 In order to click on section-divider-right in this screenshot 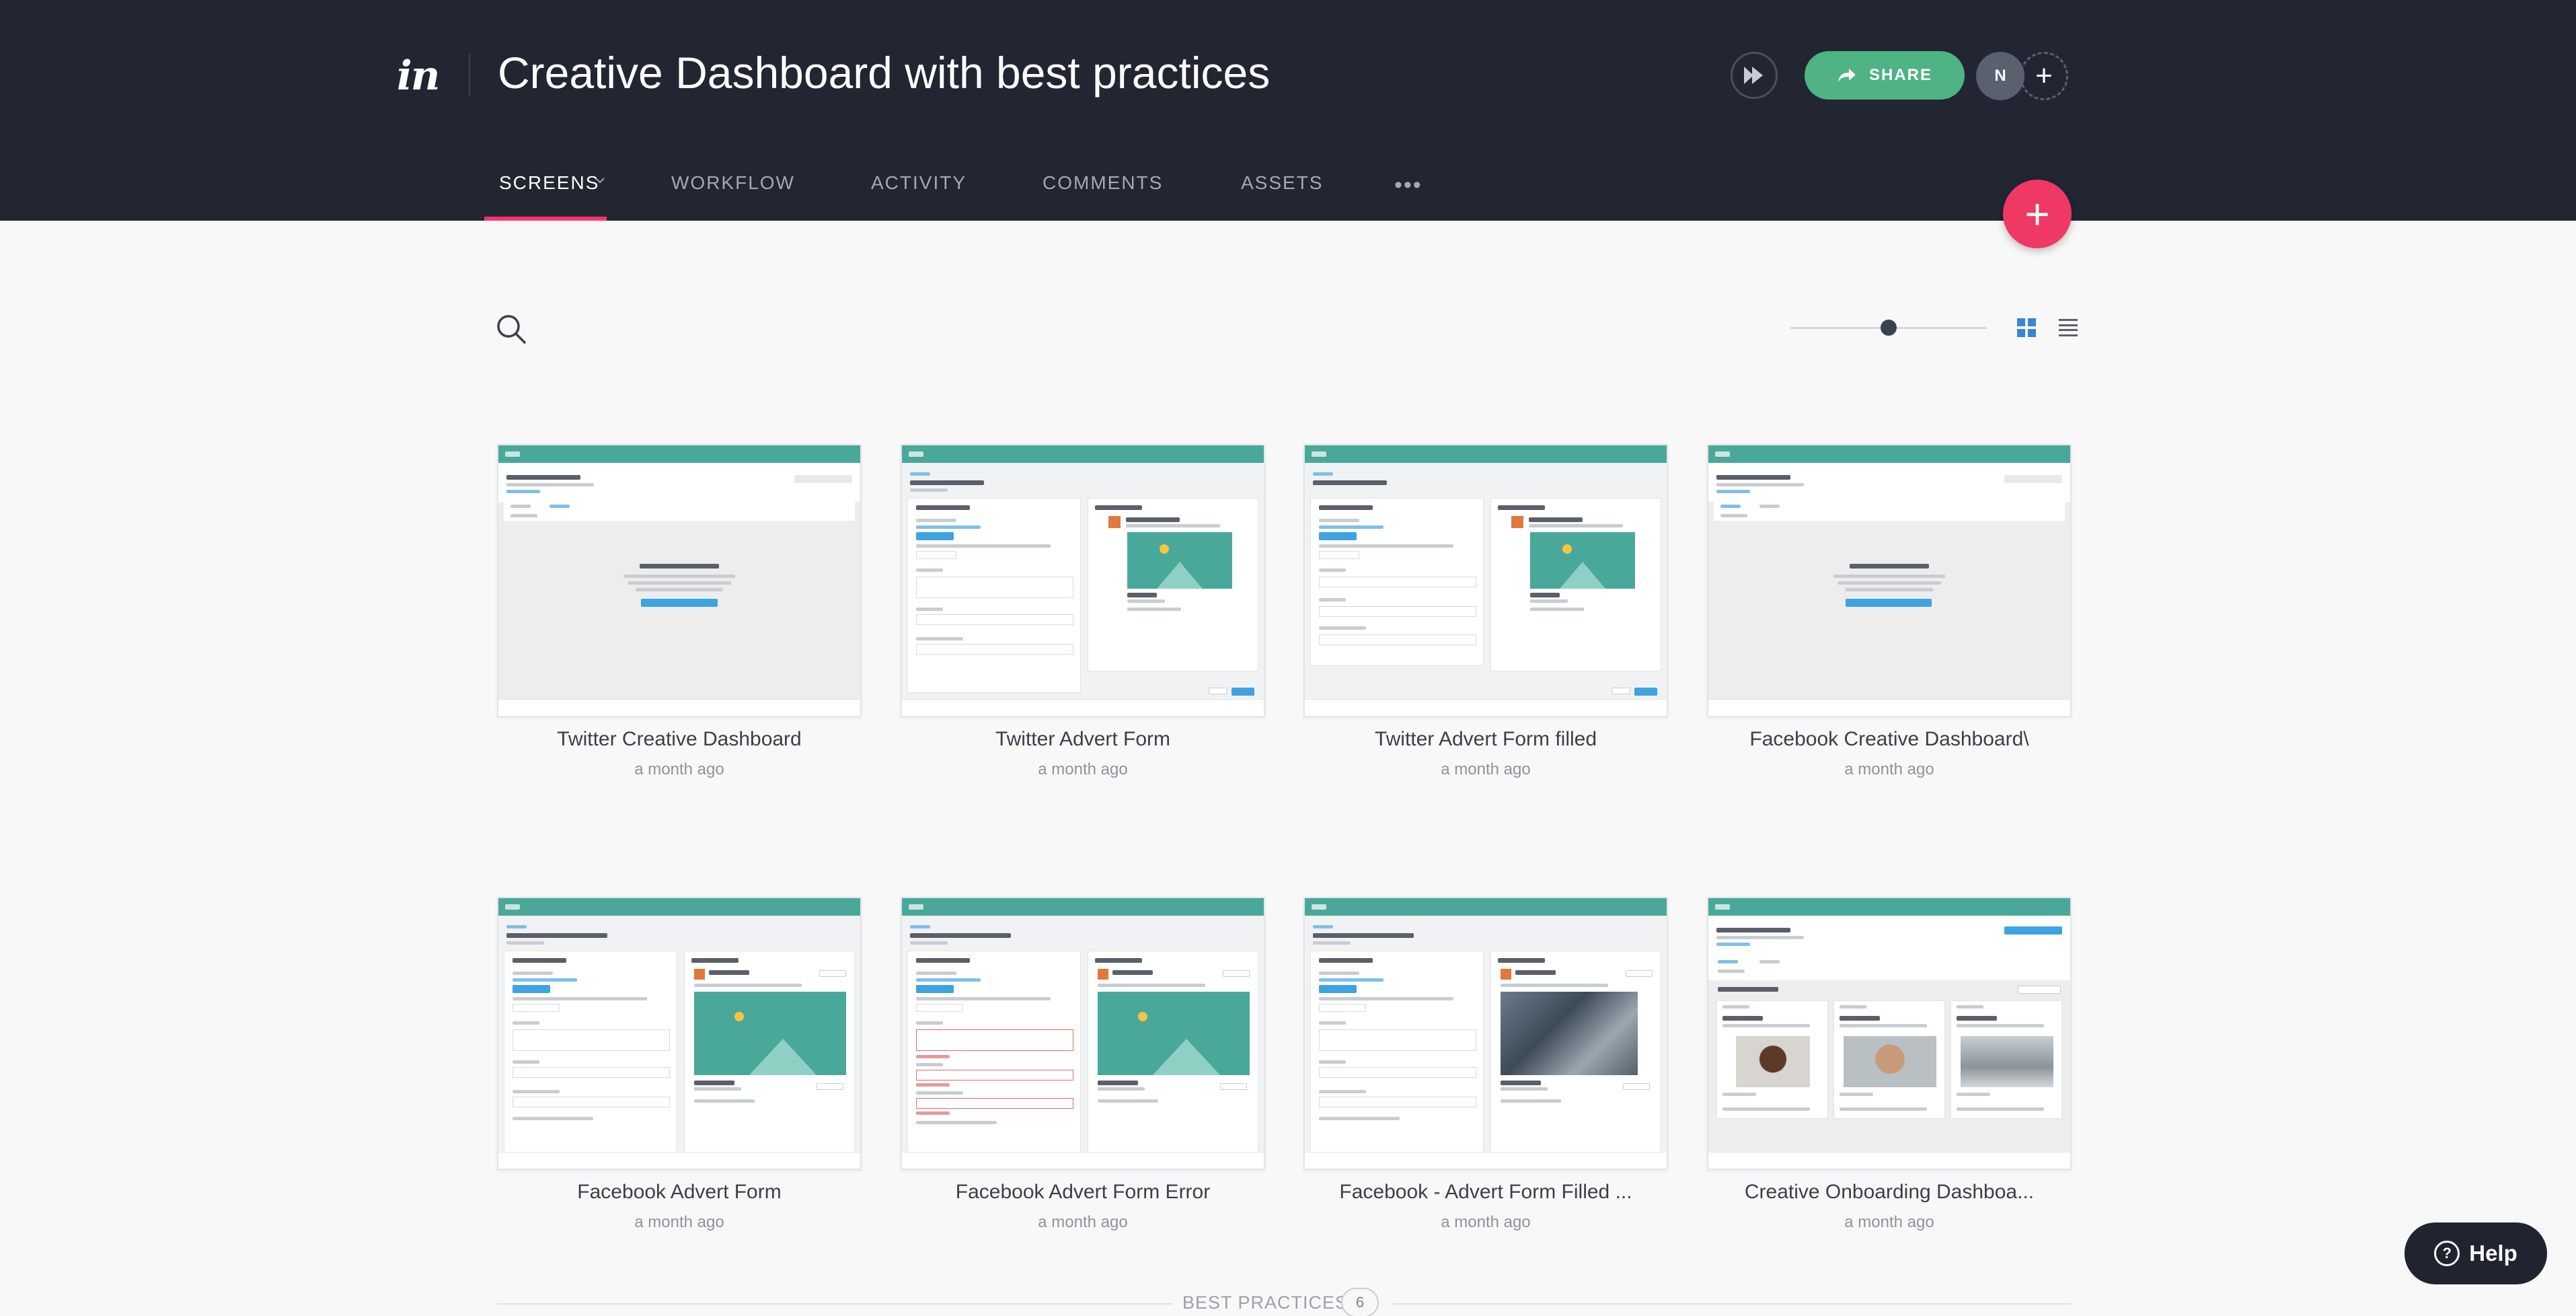, I will do `click(1732, 1304)`.